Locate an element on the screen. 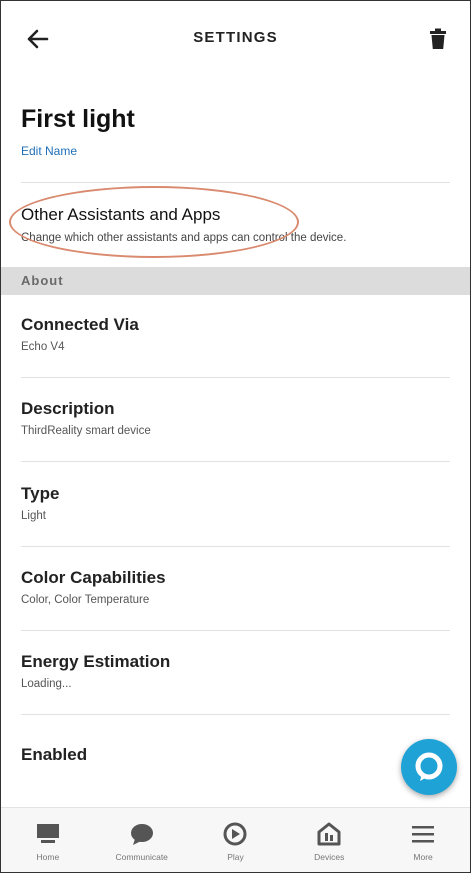  delete-device-button is located at coordinates (438, 39).